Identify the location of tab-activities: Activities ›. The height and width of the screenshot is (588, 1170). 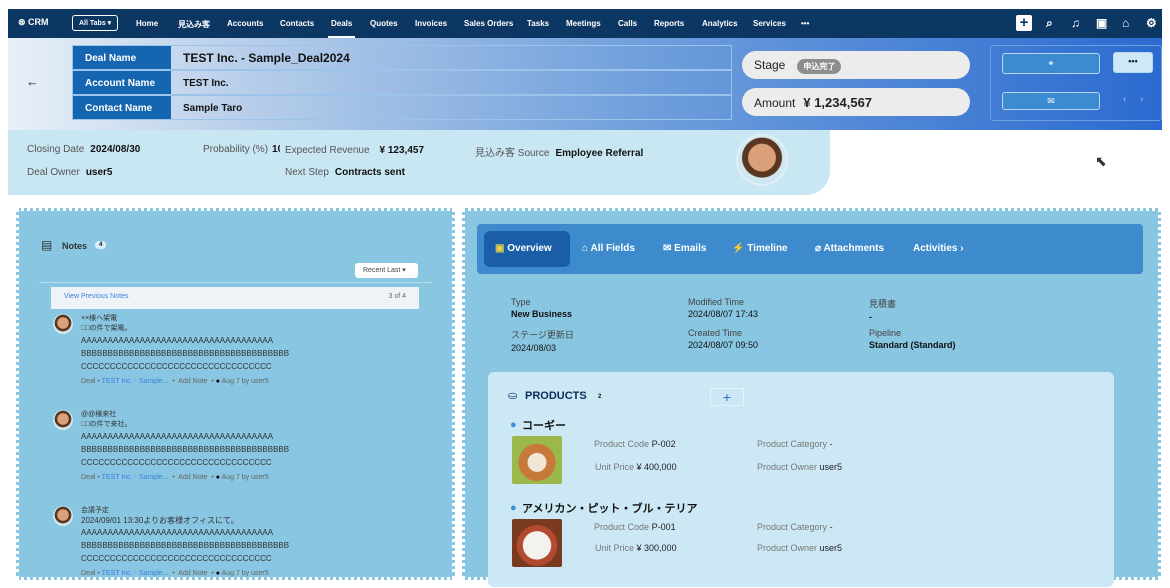
(938, 248).